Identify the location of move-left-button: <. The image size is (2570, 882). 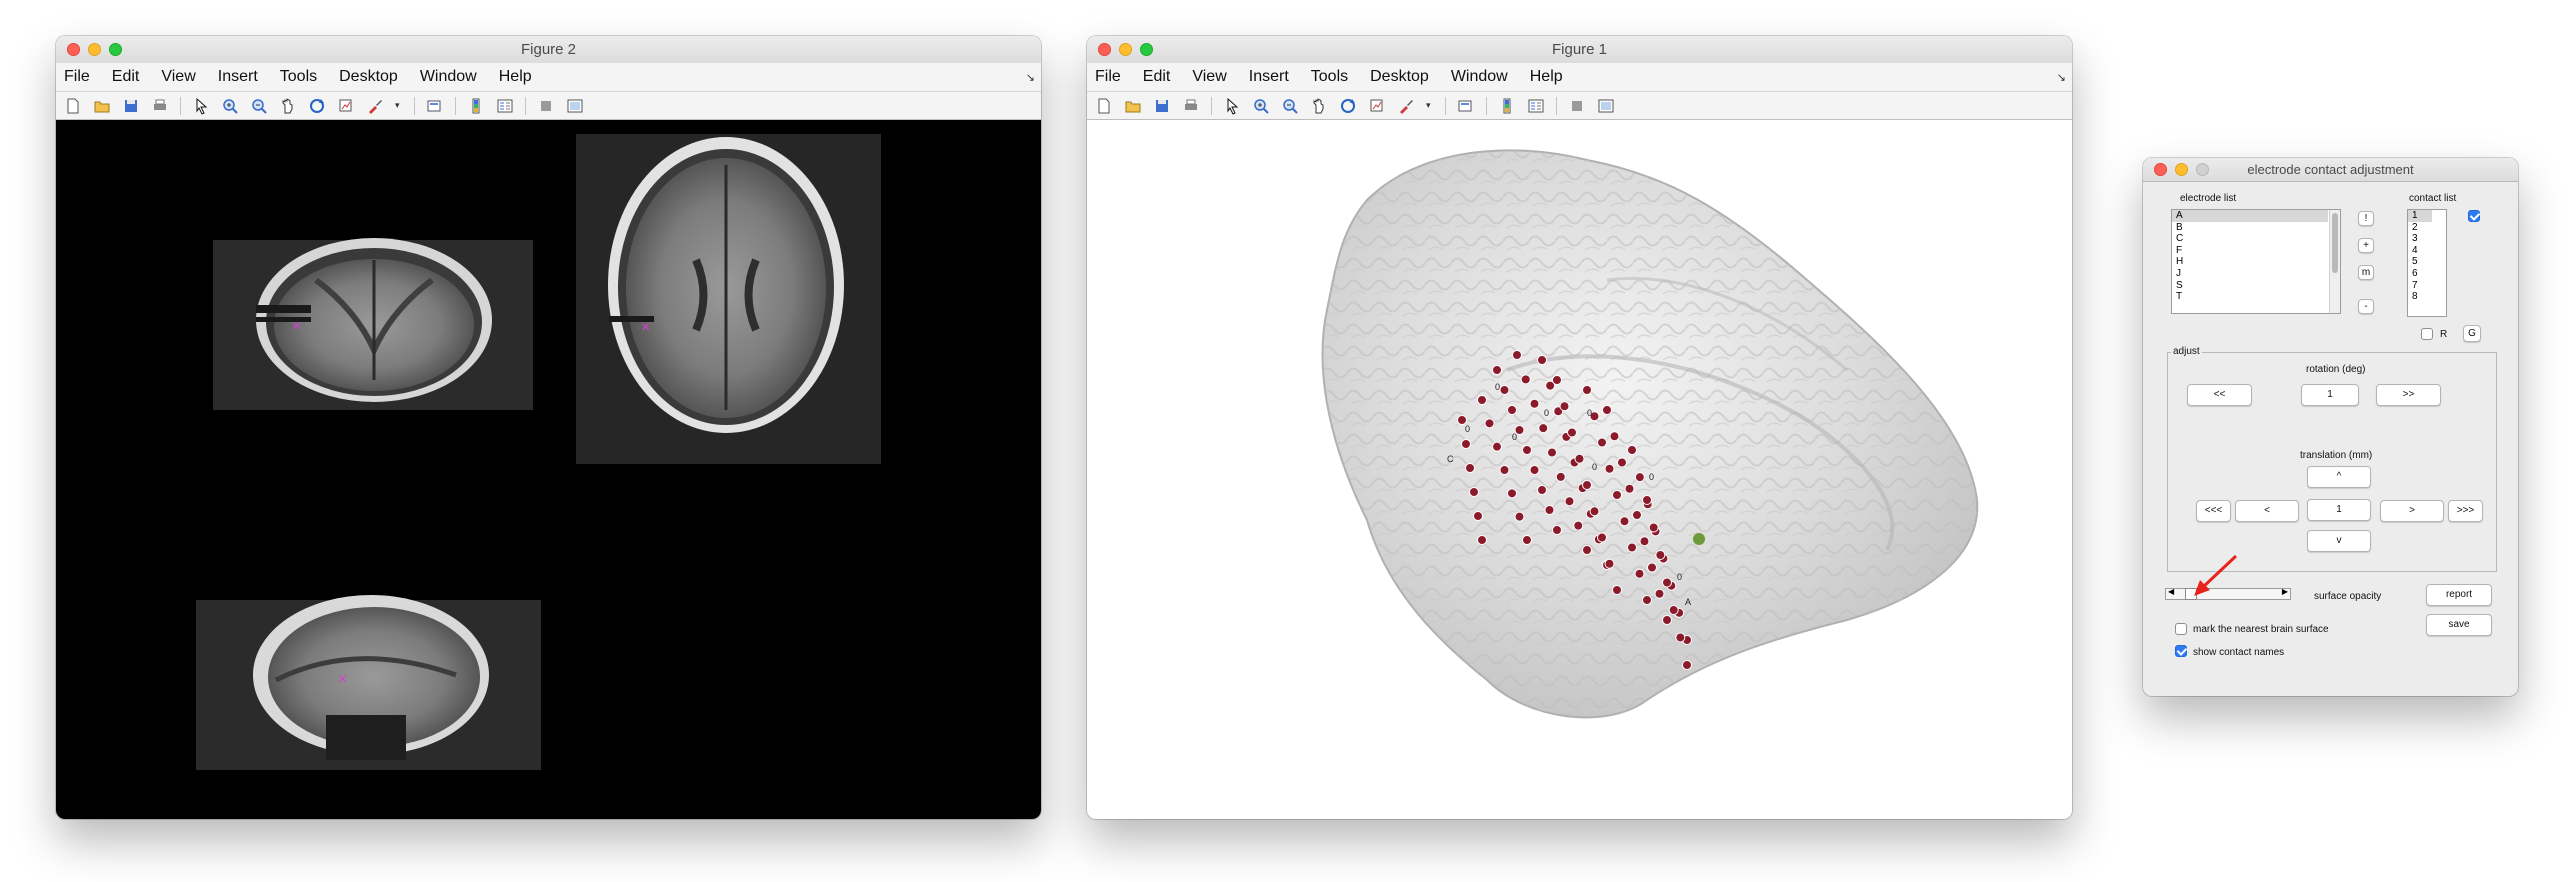
(2267, 511).